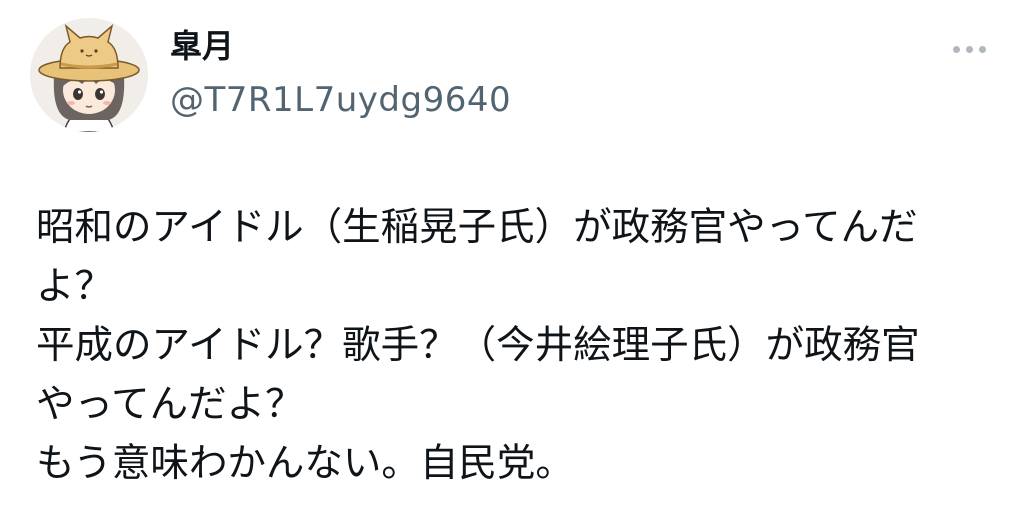 The image size is (1024, 529). I want to click on avatar, so click(89, 75).